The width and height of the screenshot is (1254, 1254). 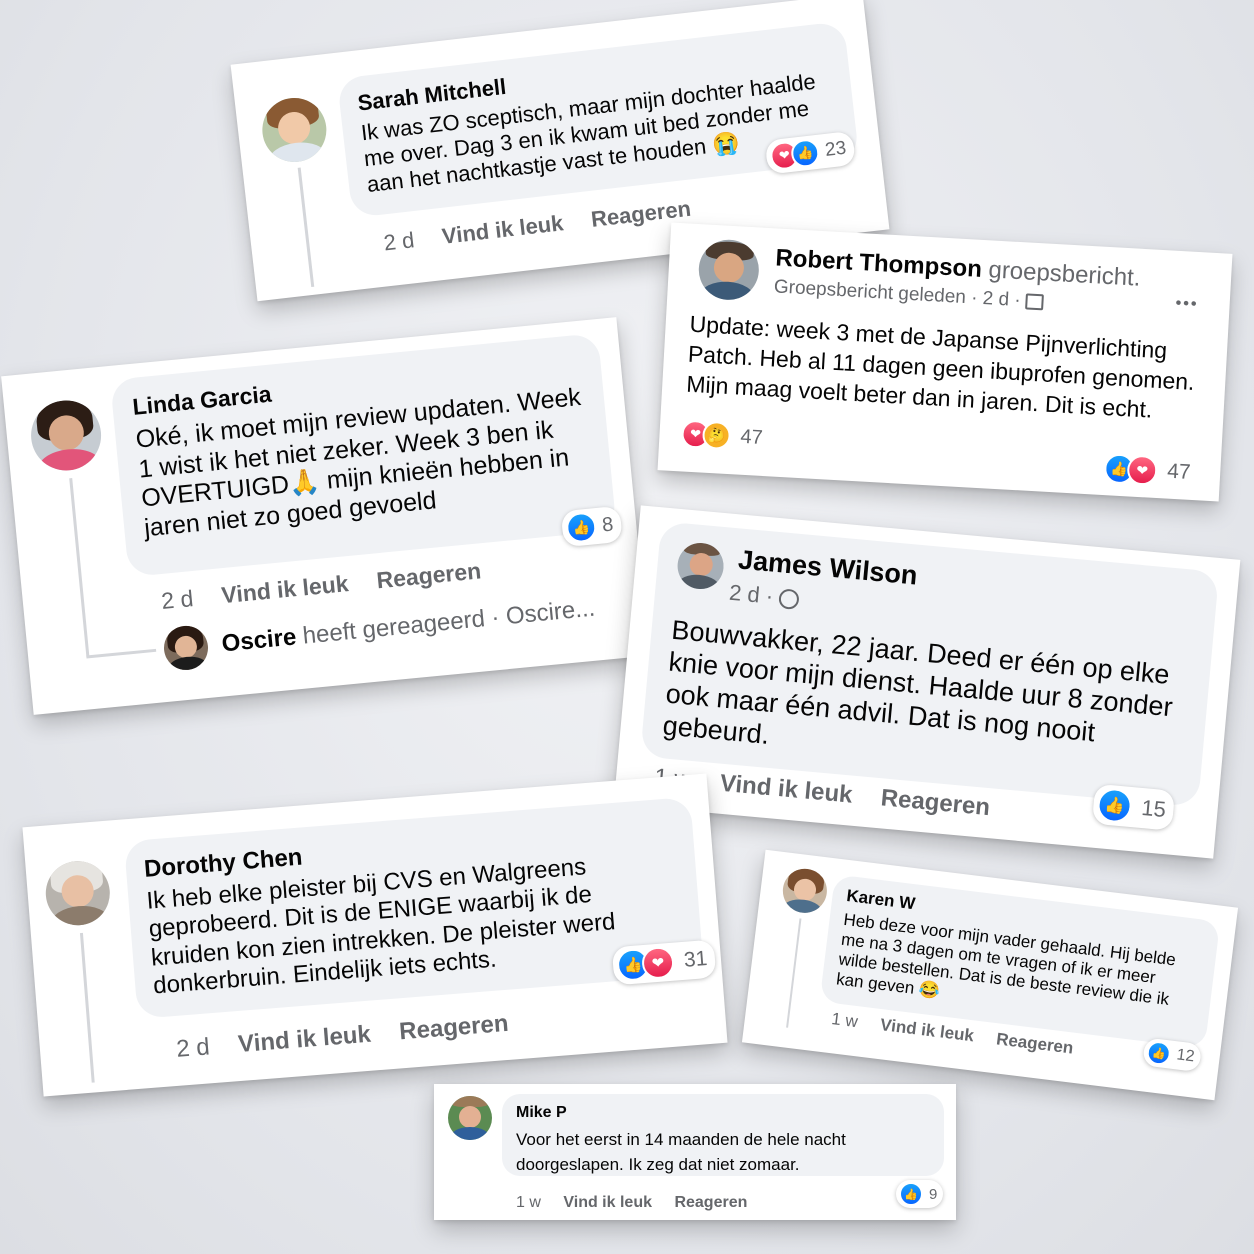 What do you see at coordinates (1035, 302) in the screenshot?
I see `photo-icon` at bounding box center [1035, 302].